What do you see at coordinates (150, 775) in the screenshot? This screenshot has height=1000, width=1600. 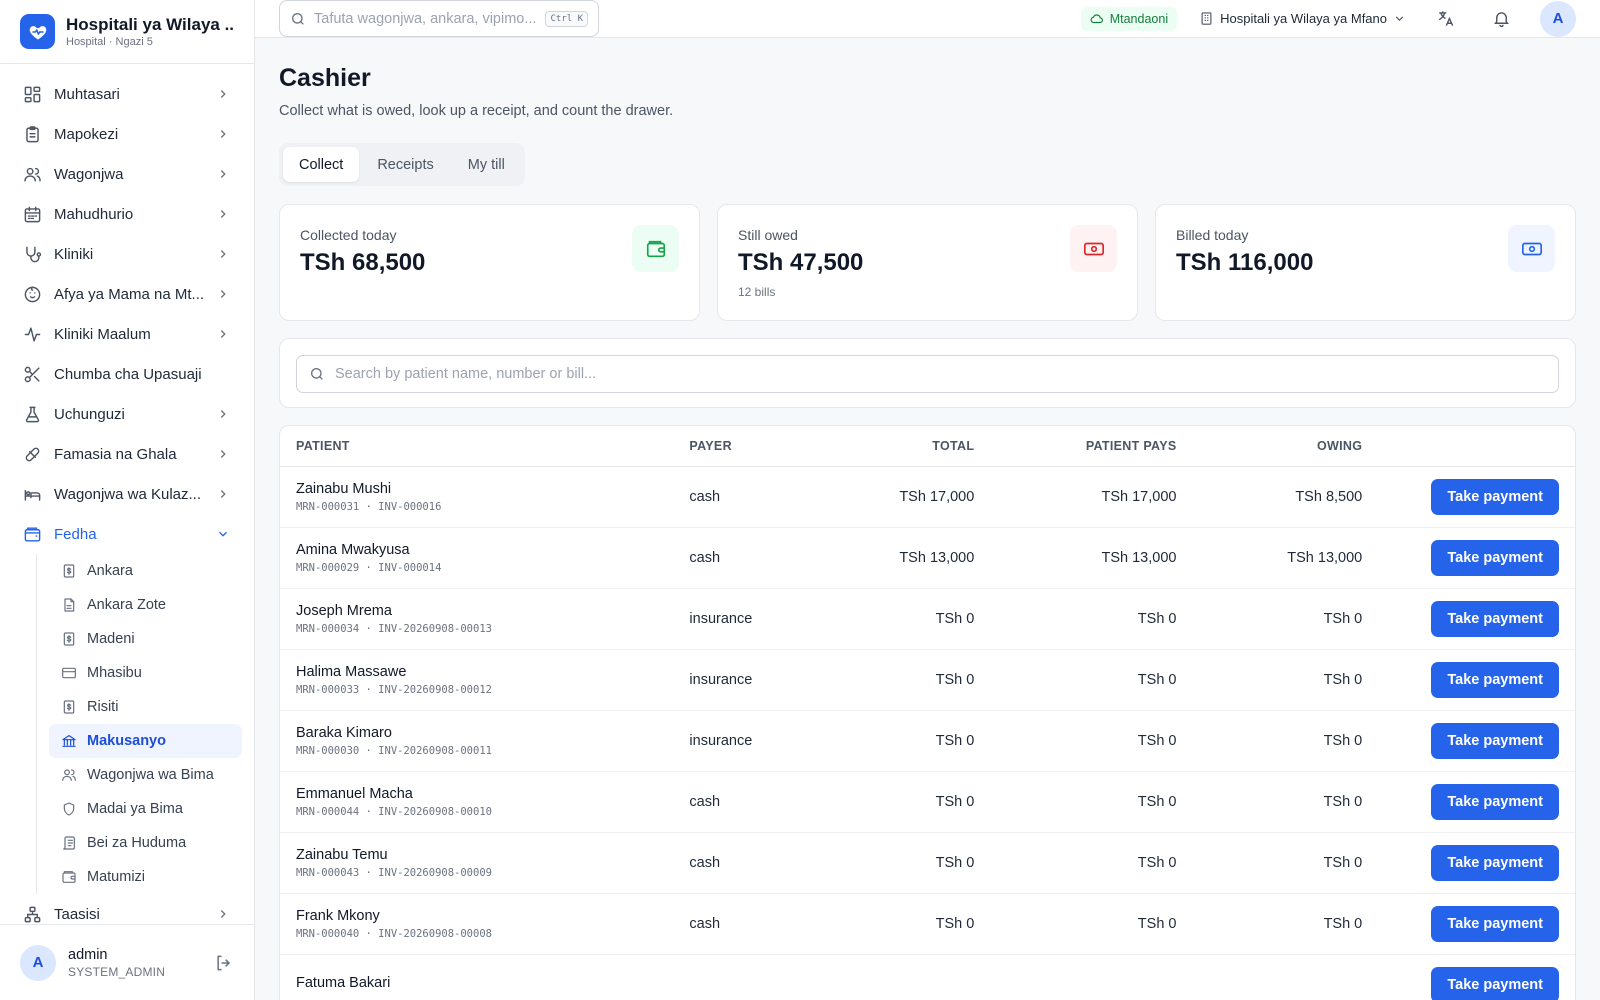 I see `subnav-item-label: Wagonjwa wa Bima` at bounding box center [150, 775].